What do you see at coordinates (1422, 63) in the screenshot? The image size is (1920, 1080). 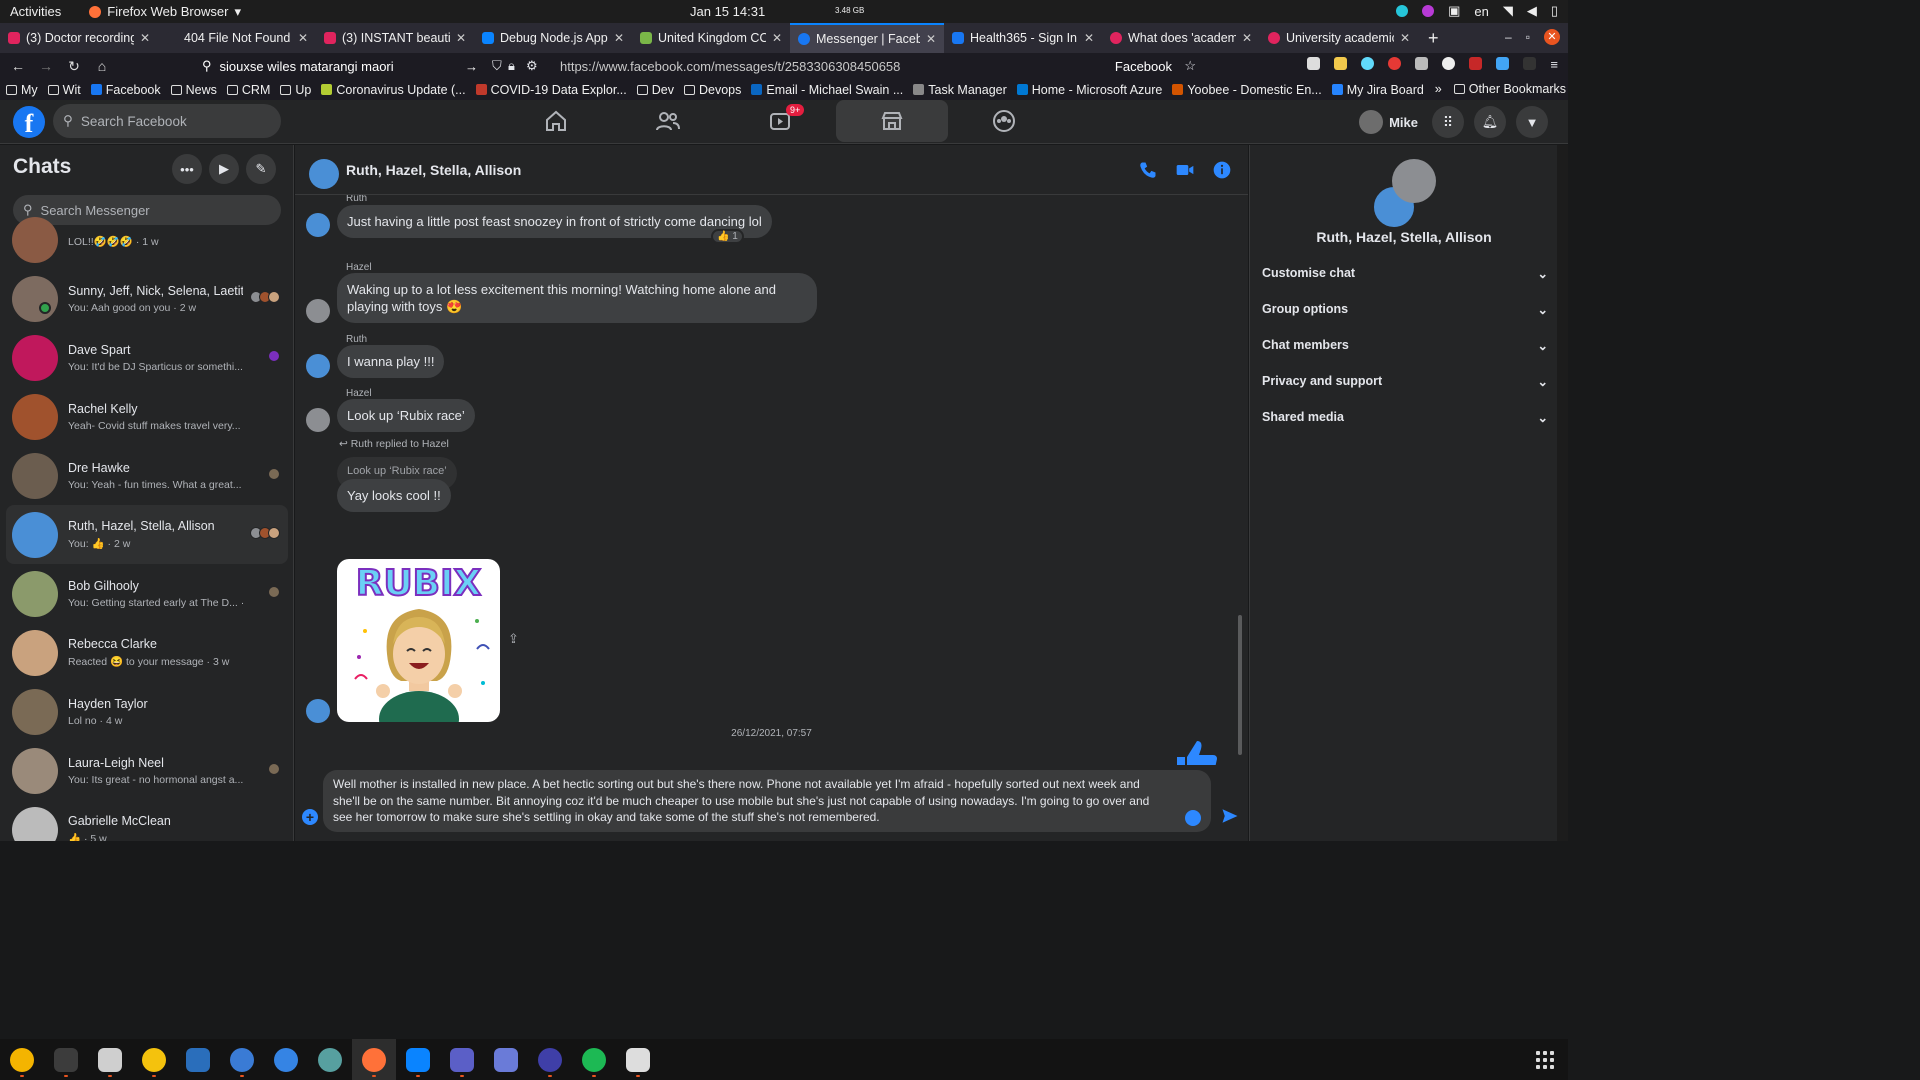 I see `barcode-icon` at bounding box center [1422, 63].